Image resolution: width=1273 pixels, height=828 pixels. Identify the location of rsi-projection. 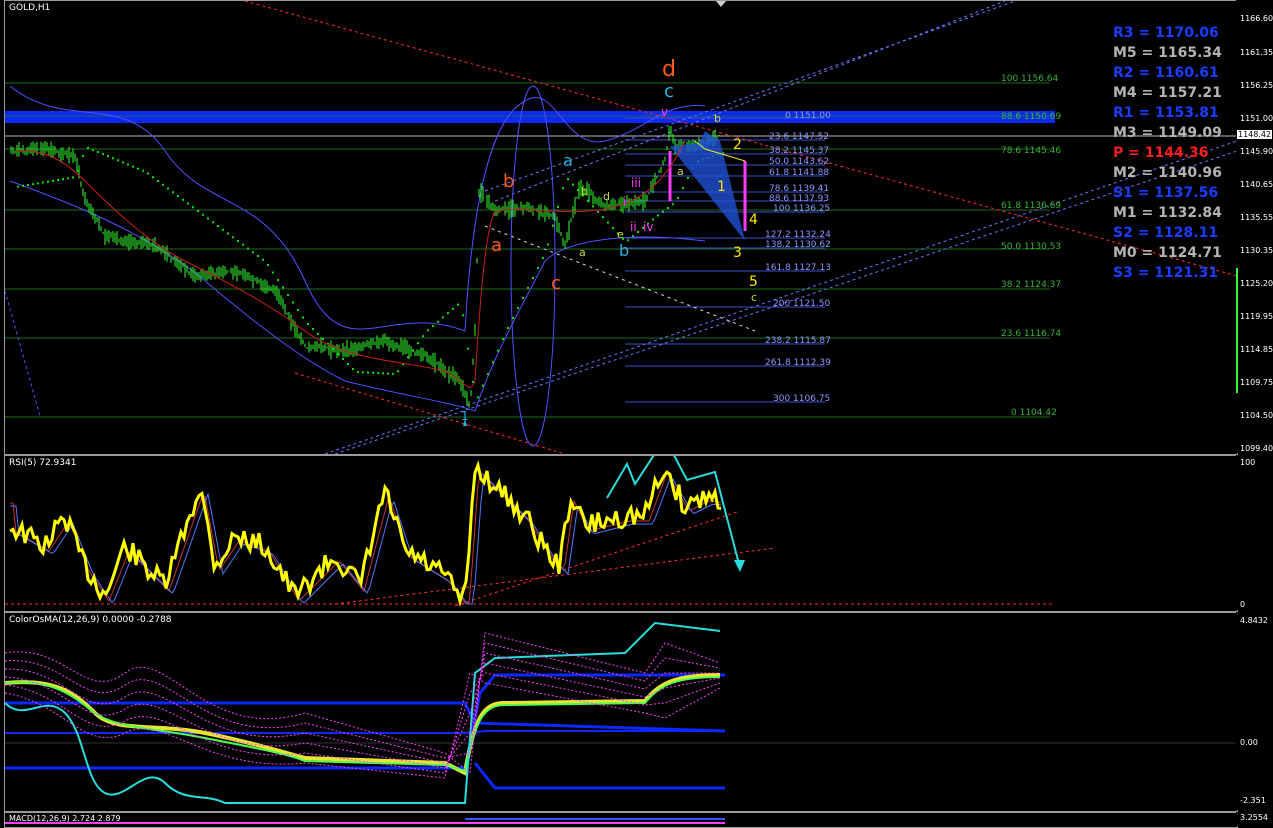
(673, 512).